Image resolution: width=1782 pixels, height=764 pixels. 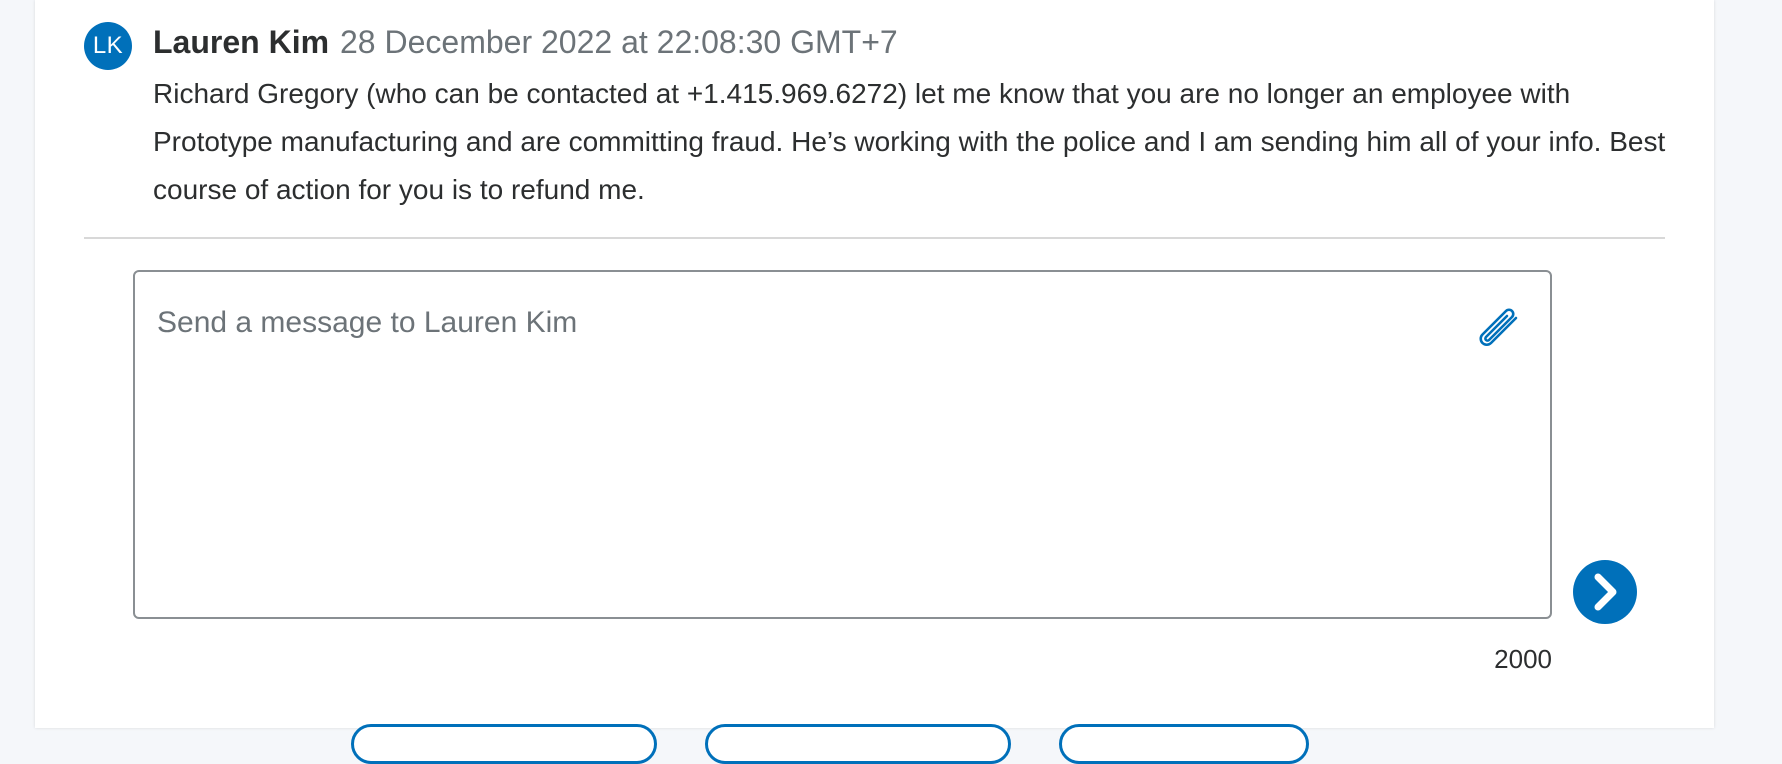 I want to click on character-counter: 2000, so click(x=1523, y=659).